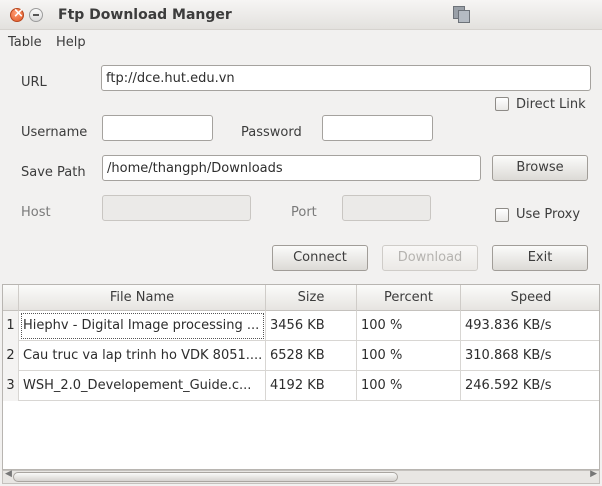  I want to click on scroll-left-icon: ◀, so click(8, 474).